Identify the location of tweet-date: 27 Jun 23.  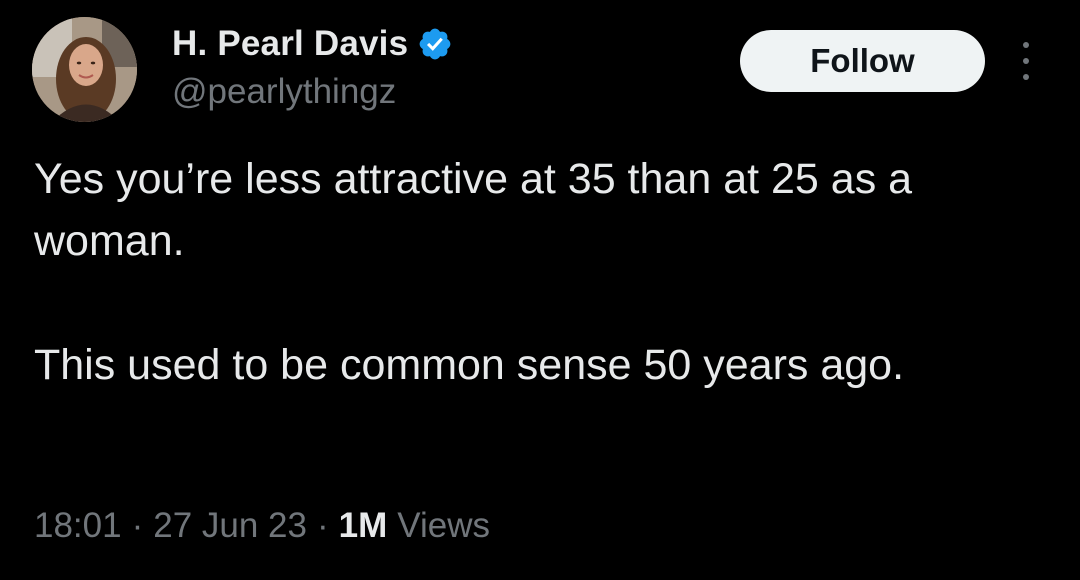
(230, 526).